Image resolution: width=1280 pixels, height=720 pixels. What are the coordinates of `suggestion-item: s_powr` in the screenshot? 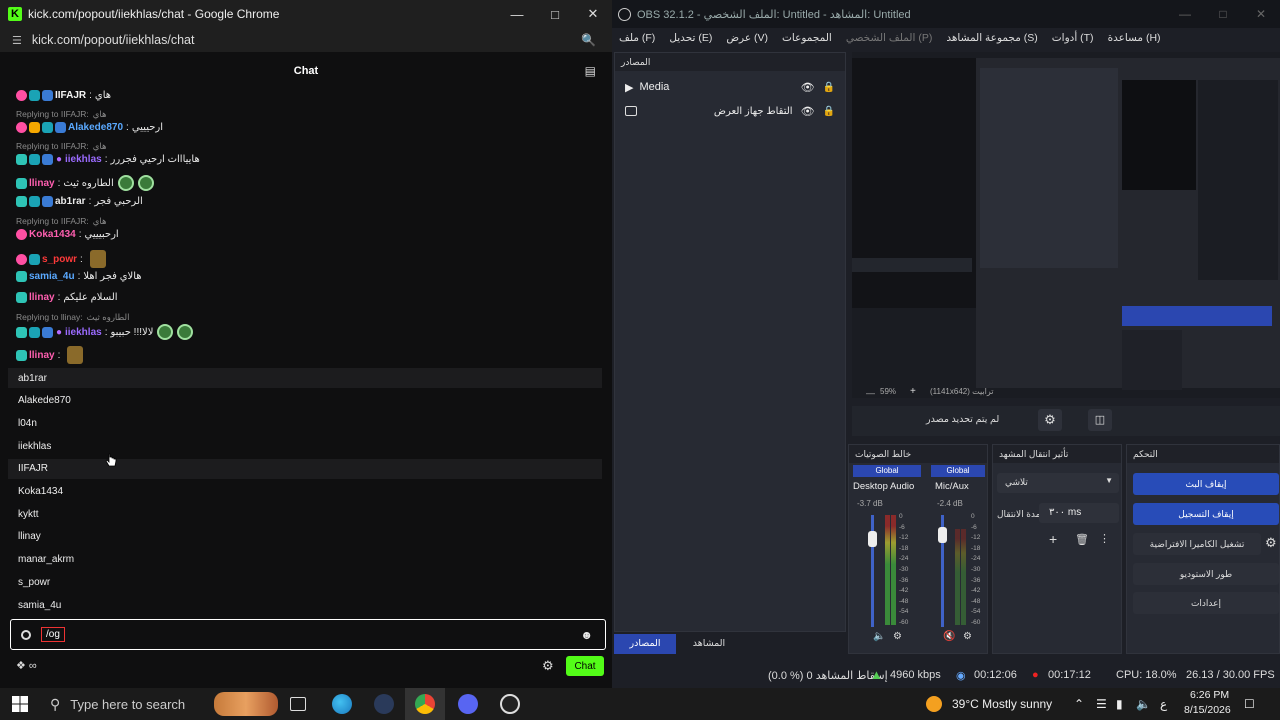 It's located at (305, 582).